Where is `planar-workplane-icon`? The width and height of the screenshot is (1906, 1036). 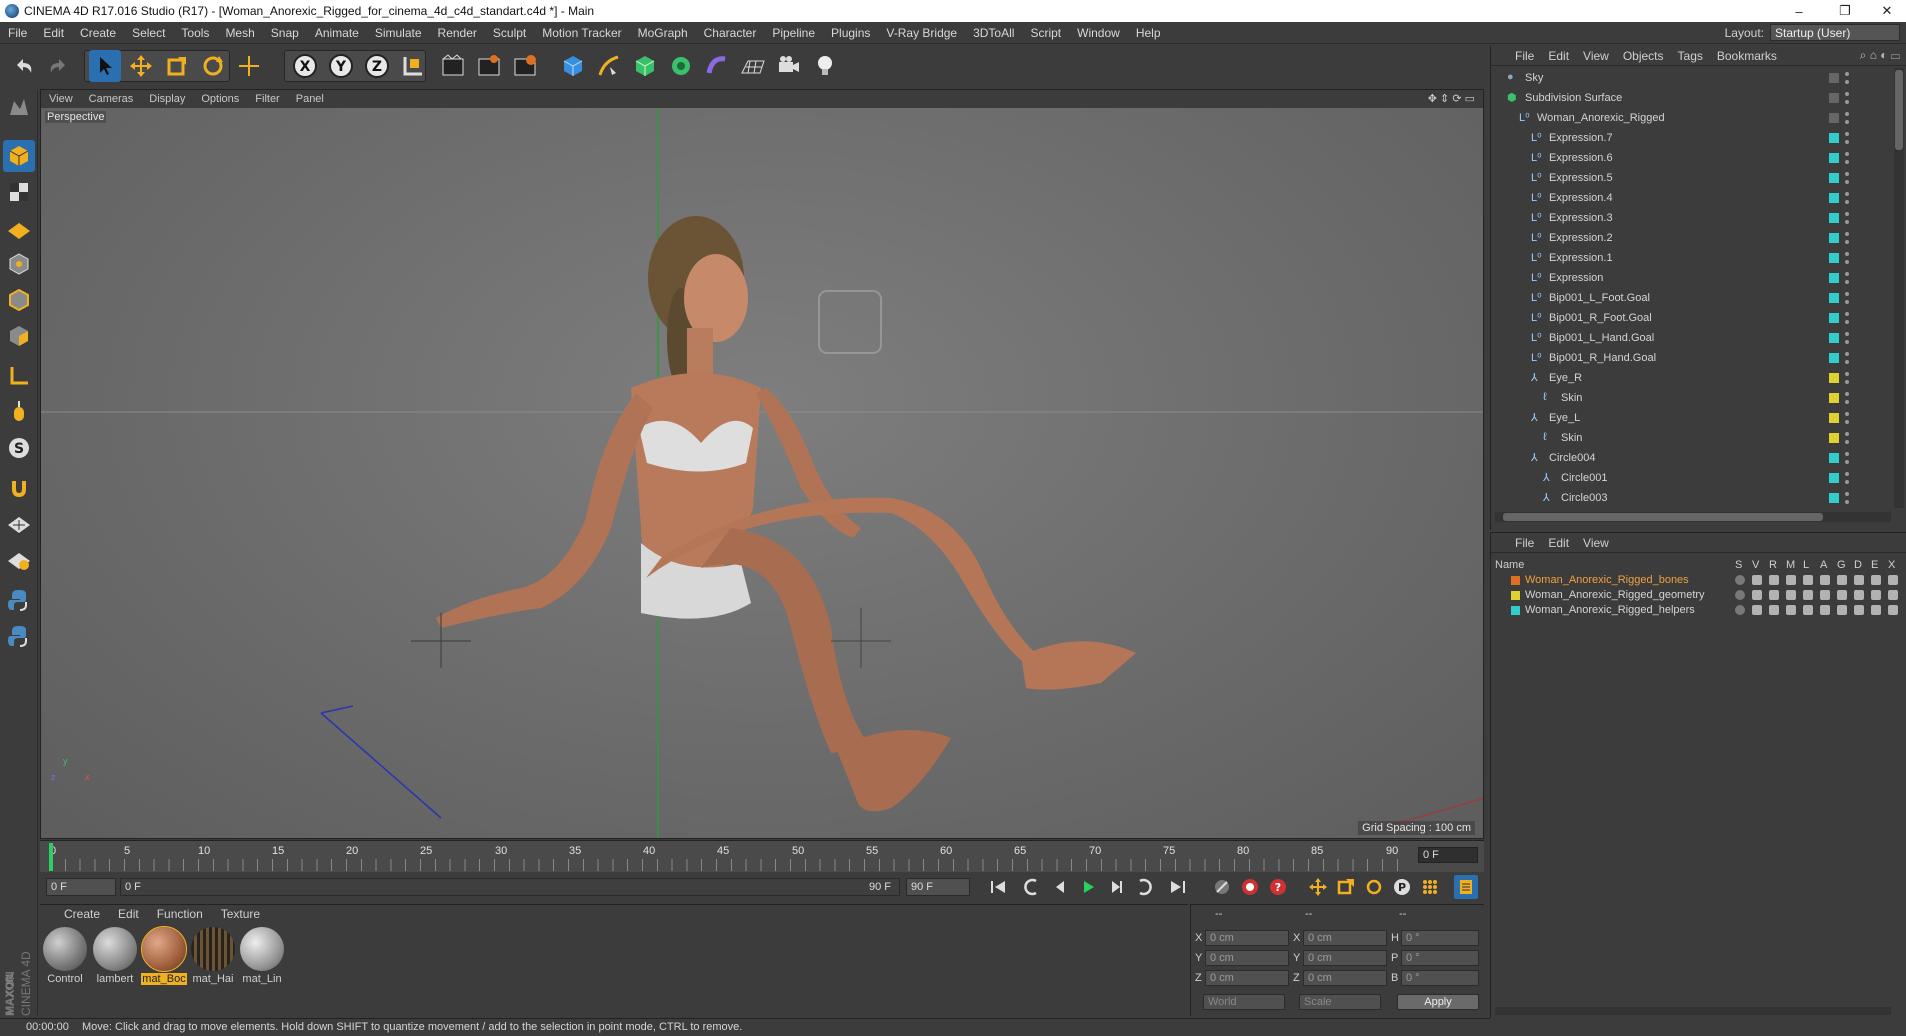 planar-workplane-icon is located at coordinates (19, 560).